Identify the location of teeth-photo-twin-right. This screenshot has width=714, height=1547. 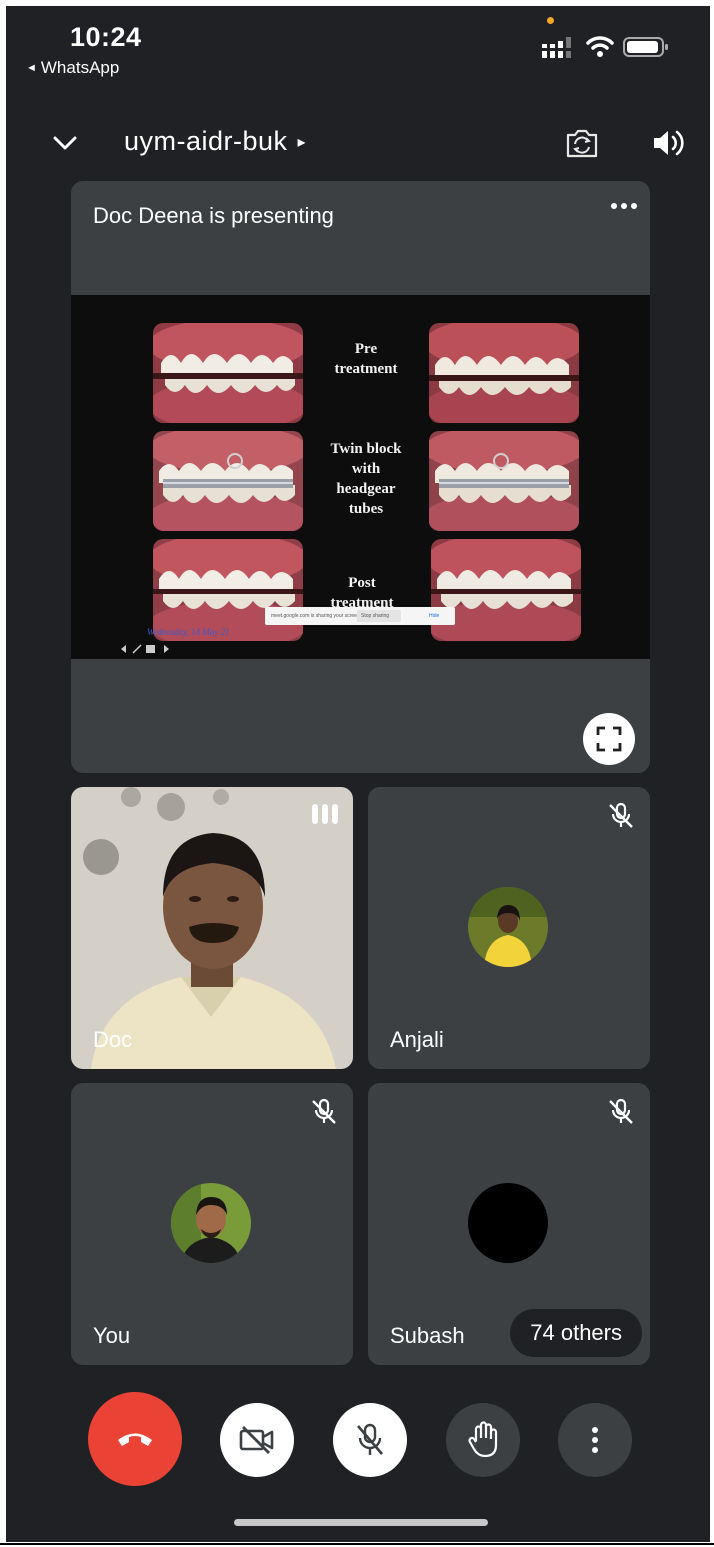
(228, 481).